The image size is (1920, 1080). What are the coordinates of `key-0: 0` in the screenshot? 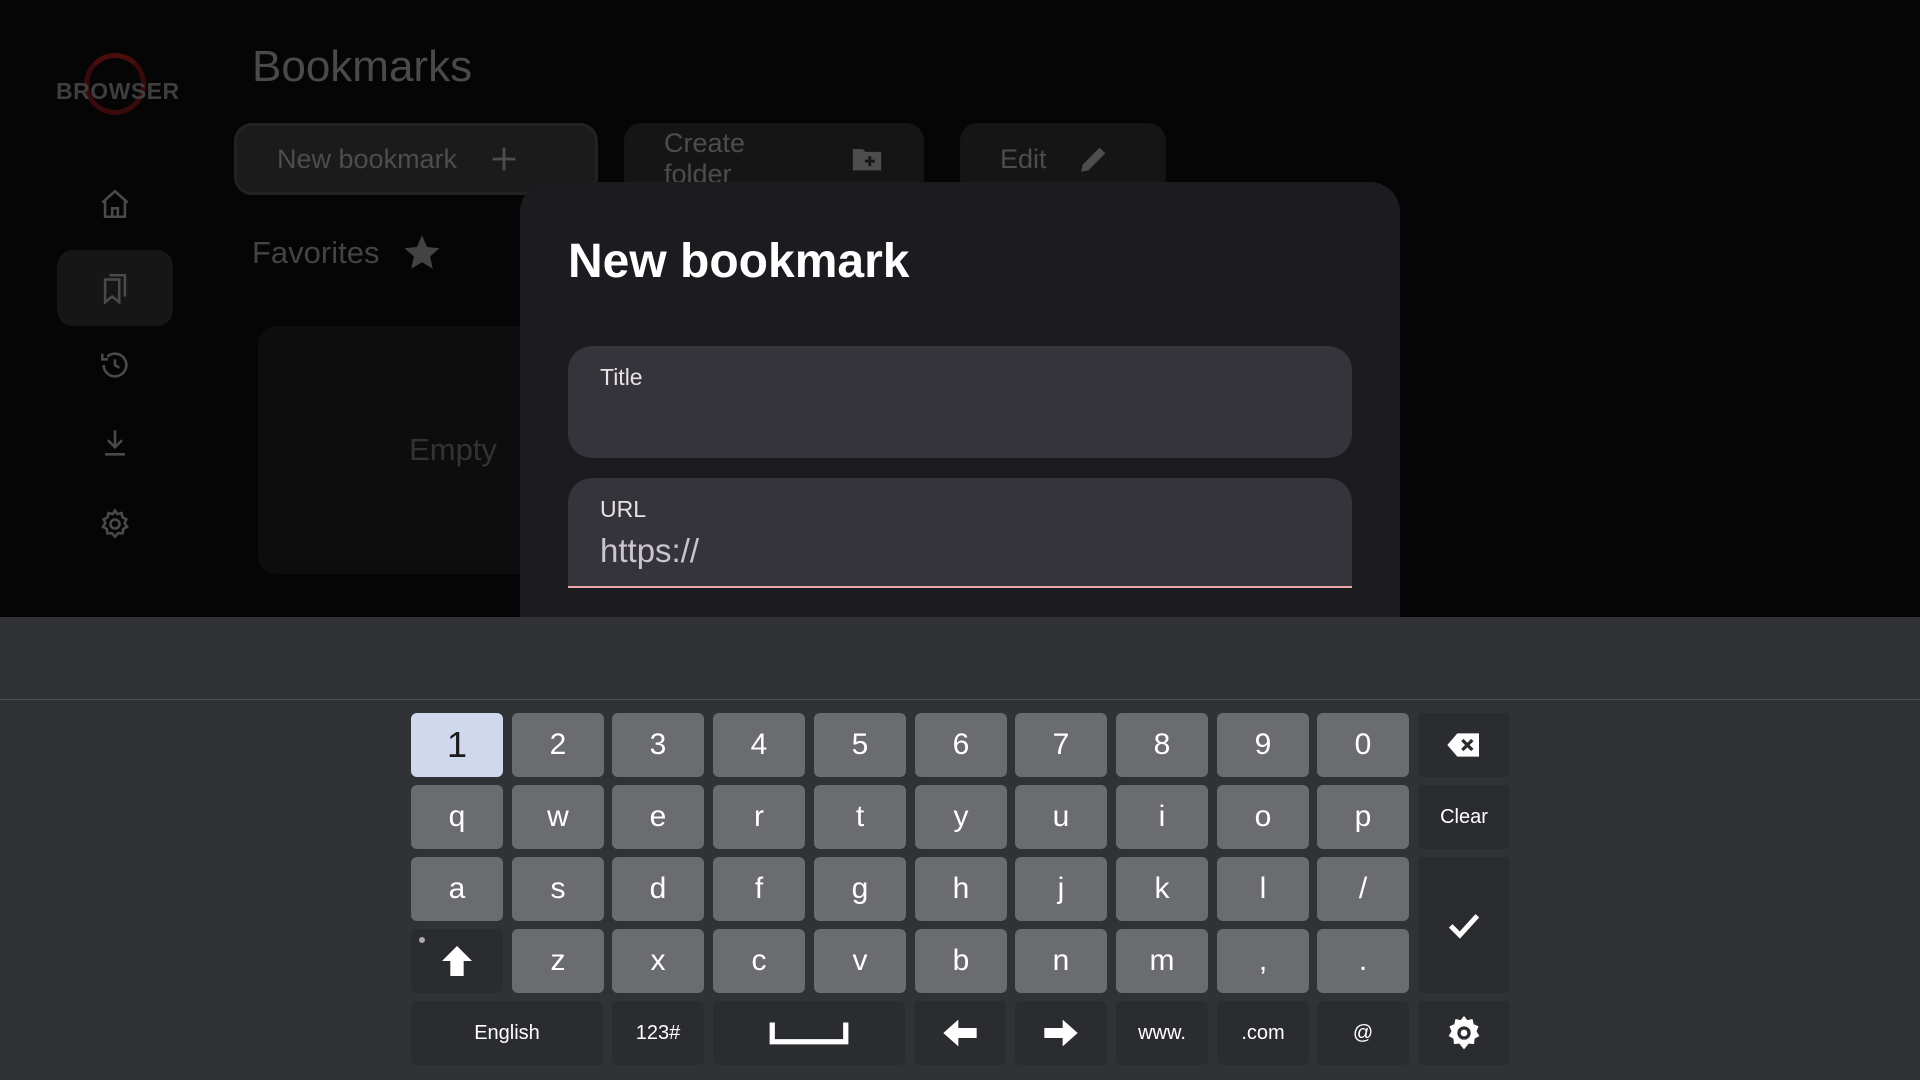 It's located at (1363, 745).